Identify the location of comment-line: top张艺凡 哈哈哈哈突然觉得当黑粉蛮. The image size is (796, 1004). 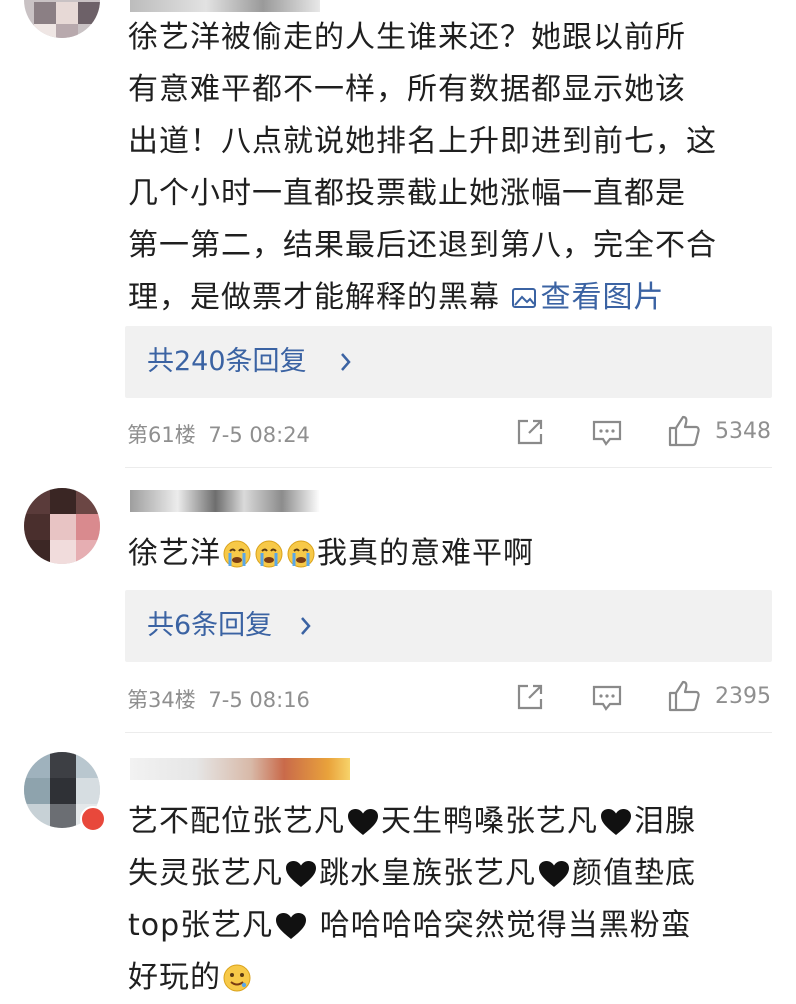
(453, 926).